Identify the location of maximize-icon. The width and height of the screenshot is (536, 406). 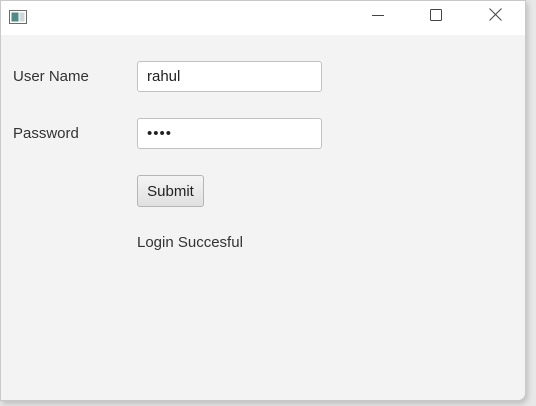
(436, 17).